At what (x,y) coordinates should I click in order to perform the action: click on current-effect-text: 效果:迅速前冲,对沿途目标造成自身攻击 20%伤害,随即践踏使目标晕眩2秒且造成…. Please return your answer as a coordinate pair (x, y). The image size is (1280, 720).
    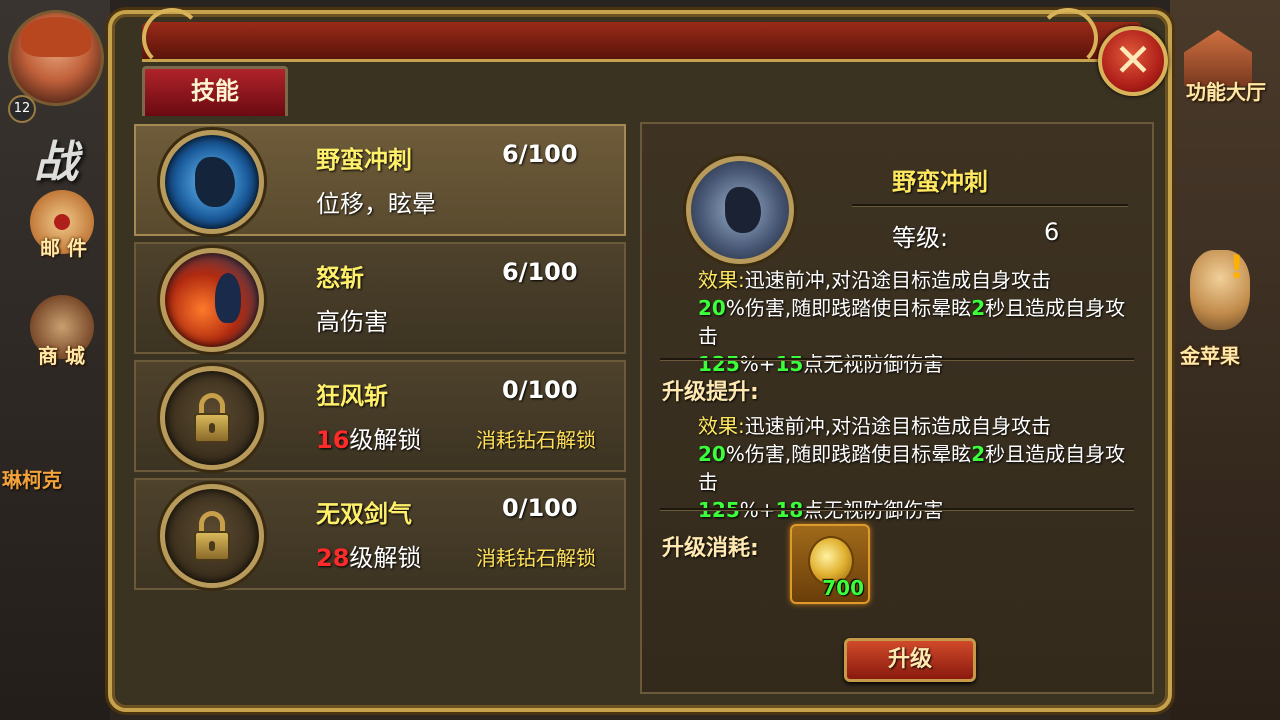
    Looking at the image, I should click on (918, 322).